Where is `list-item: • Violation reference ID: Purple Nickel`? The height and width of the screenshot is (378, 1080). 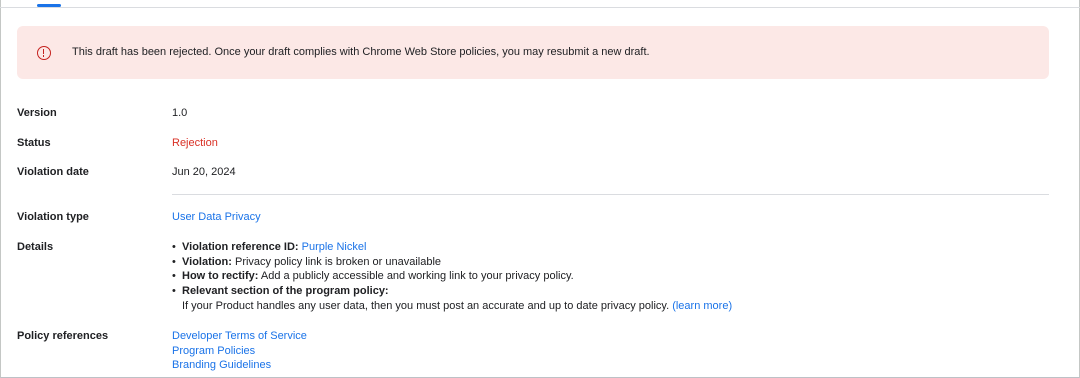 list-item: • Violation reference ID: Purple Nickel is located at coordinates (452, 247).